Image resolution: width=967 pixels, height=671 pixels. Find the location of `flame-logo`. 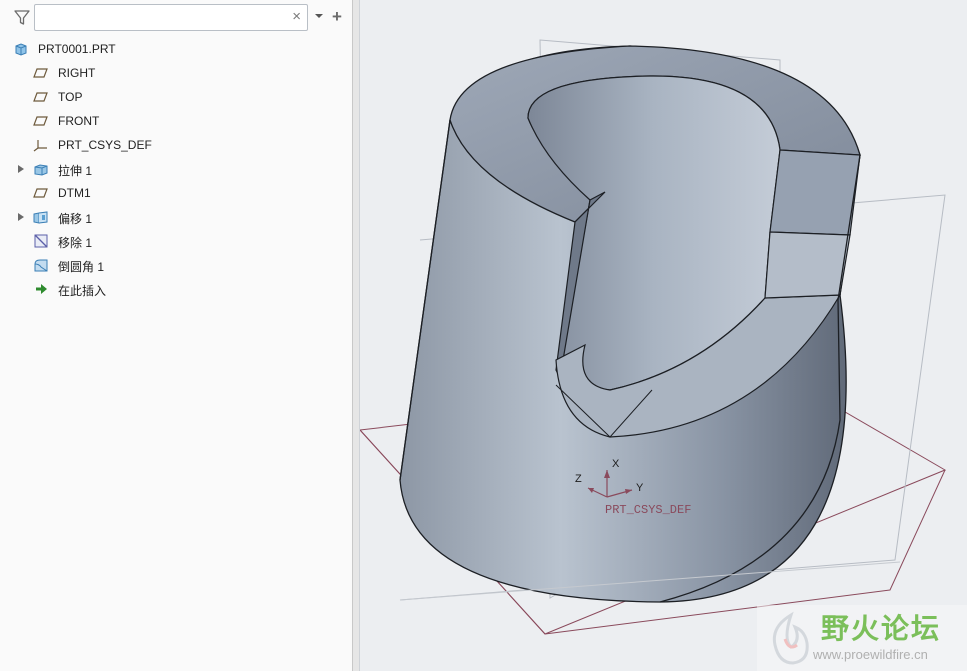

flame-logo is located at coordinates (790, 638).